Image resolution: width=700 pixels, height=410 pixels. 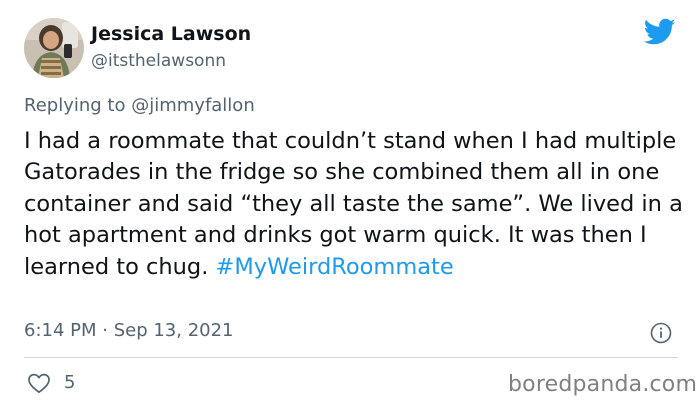 I want to click on tweet-timestamp: 6:14 PM · Sep 13, 2021, so click(x=129, y=330).